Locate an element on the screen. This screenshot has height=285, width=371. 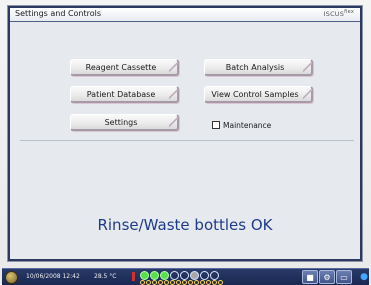
window-title: Settings and Controls is located at coordinates (58, 13).